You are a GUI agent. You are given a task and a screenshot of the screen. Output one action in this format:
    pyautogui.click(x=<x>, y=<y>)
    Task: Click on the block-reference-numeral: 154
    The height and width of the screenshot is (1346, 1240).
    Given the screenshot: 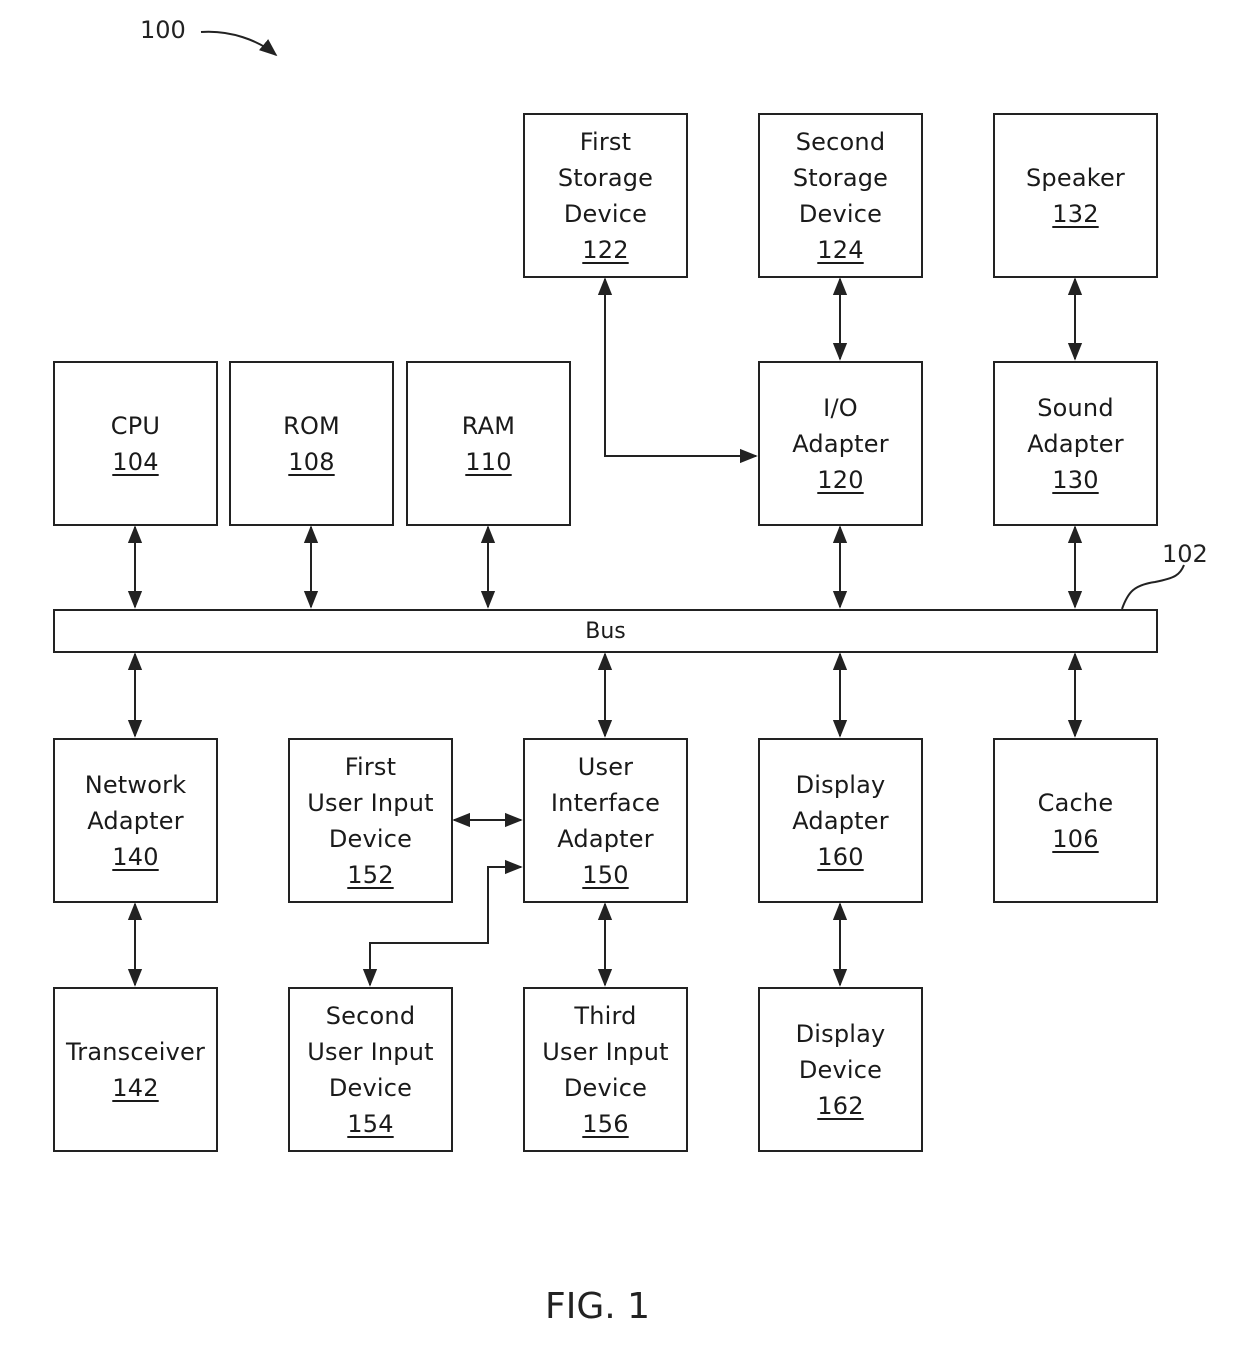 What is the action you would take?
    pyautogui.click(x=370, y=1123)
    